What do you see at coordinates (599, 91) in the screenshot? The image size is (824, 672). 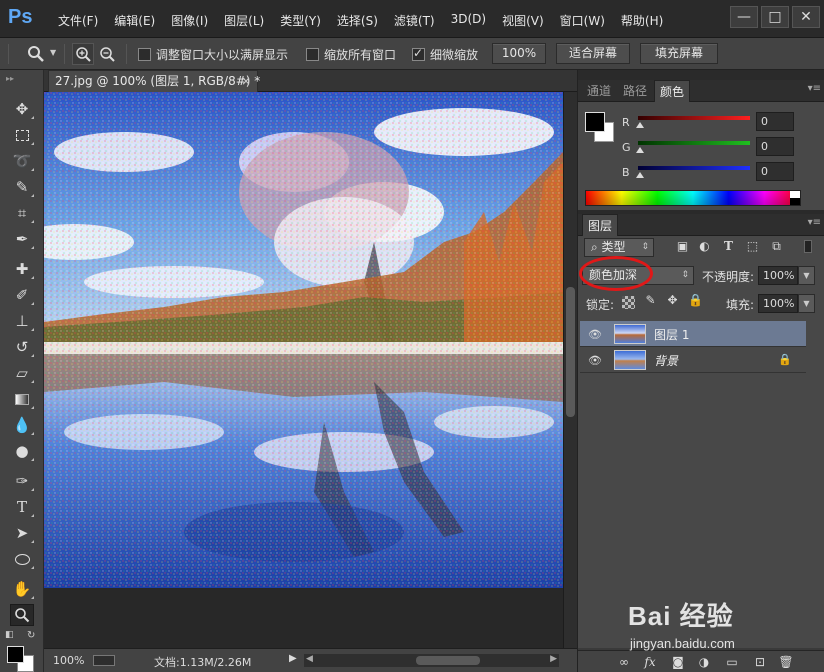 I see `tab-channels: 通道` at bounding box center [599, 91].